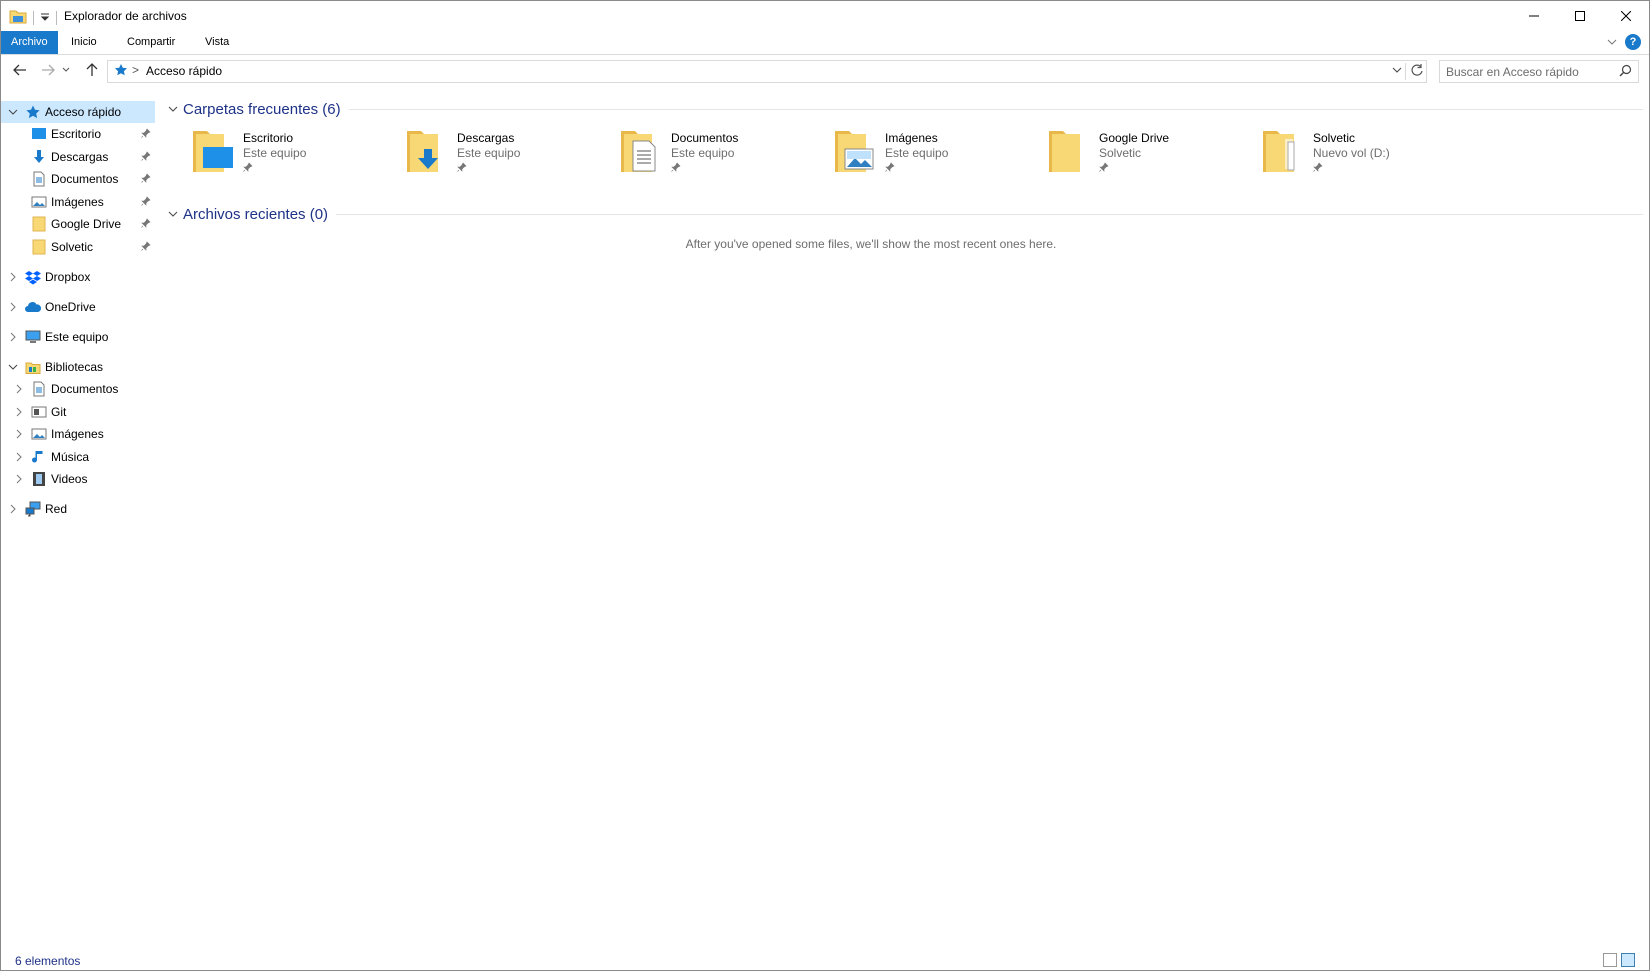 The height and width of the screenshot is (971, 1650). What do you see at coordinates (33, 336) in the screenshot?
I see `computer-icon` at bounding box center [33, 336].